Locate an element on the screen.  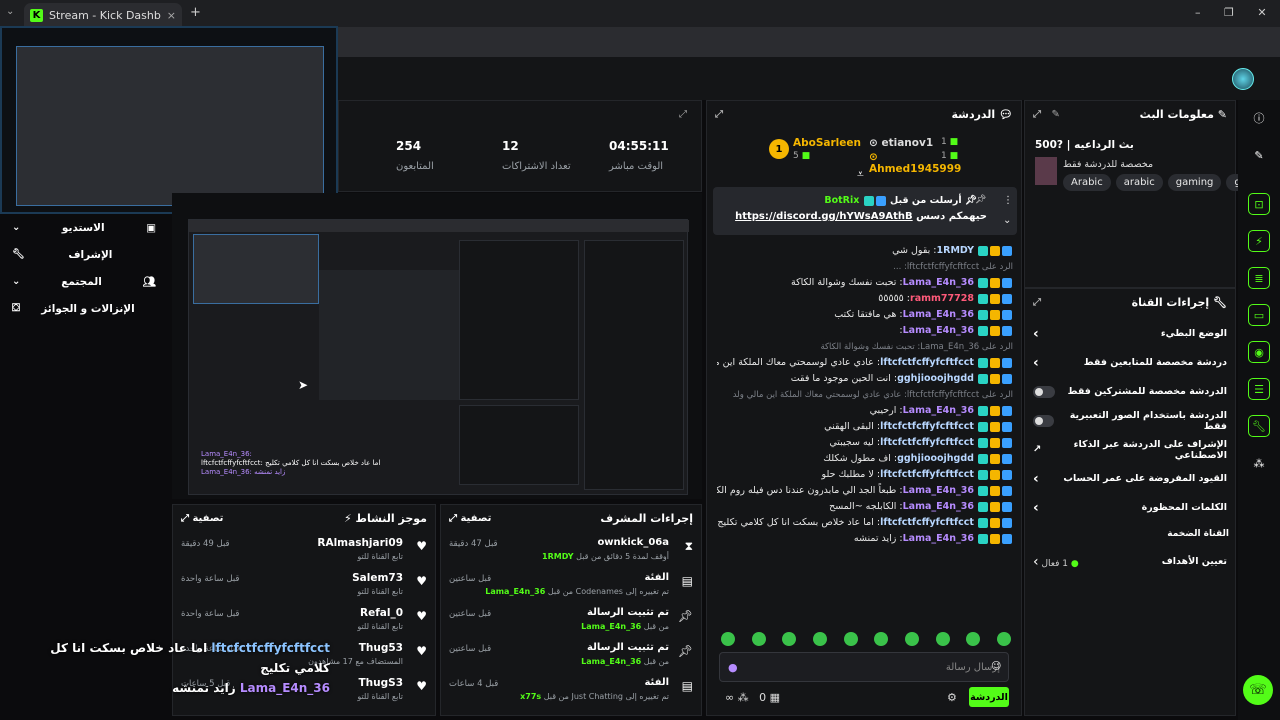
chat-icon: ▭ is located at coordinates (1259, 315).